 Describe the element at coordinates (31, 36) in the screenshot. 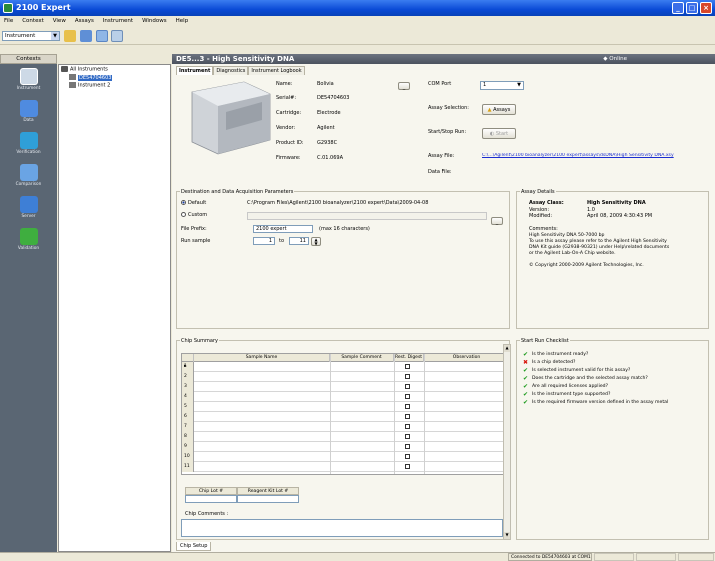

I see `context-select: Instrument ▼` at that location.